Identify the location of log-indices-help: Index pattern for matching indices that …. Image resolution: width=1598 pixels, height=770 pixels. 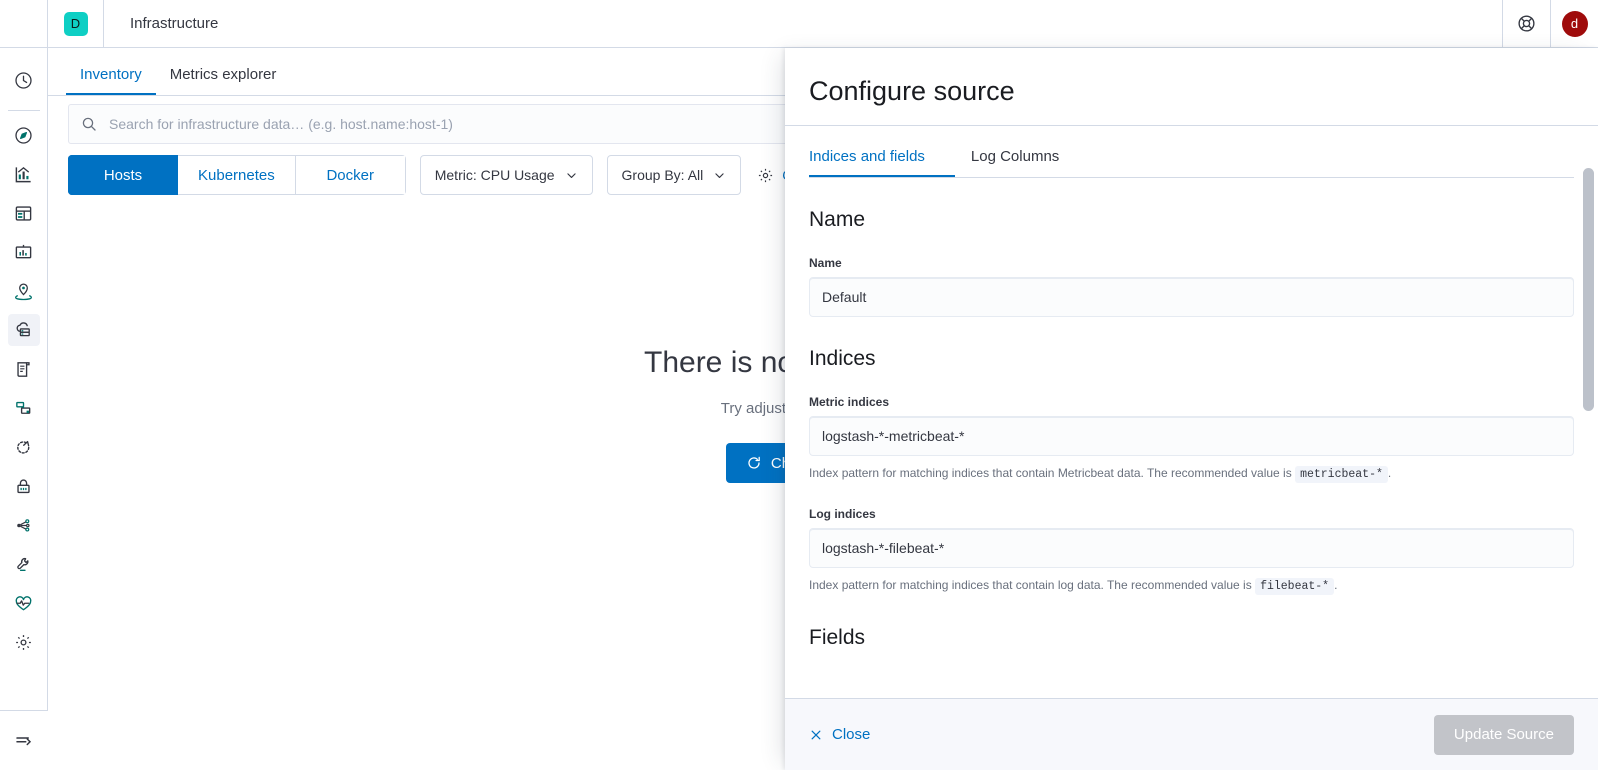
(1191, 586).